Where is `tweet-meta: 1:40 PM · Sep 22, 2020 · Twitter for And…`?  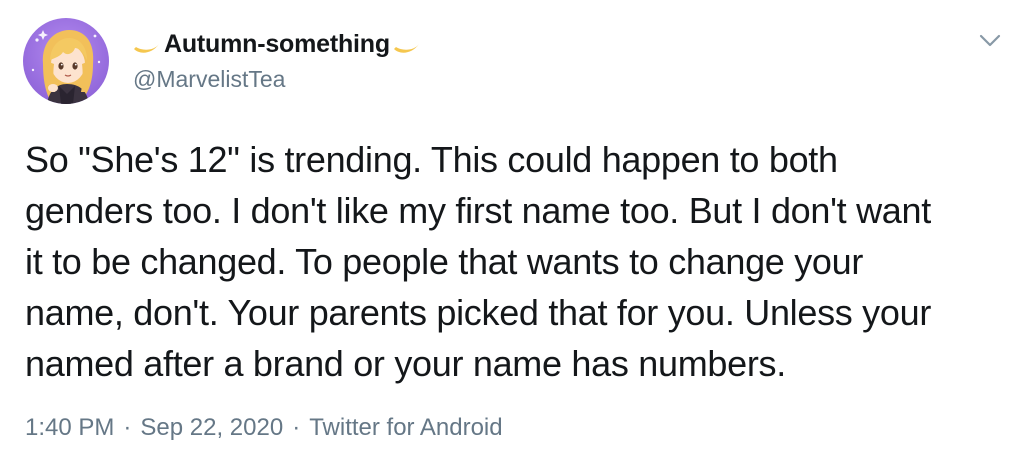 tweet-meta: 1:40 PM · Sep 22, 2020 · Twitter for And… is located at coordinates (264, 428).